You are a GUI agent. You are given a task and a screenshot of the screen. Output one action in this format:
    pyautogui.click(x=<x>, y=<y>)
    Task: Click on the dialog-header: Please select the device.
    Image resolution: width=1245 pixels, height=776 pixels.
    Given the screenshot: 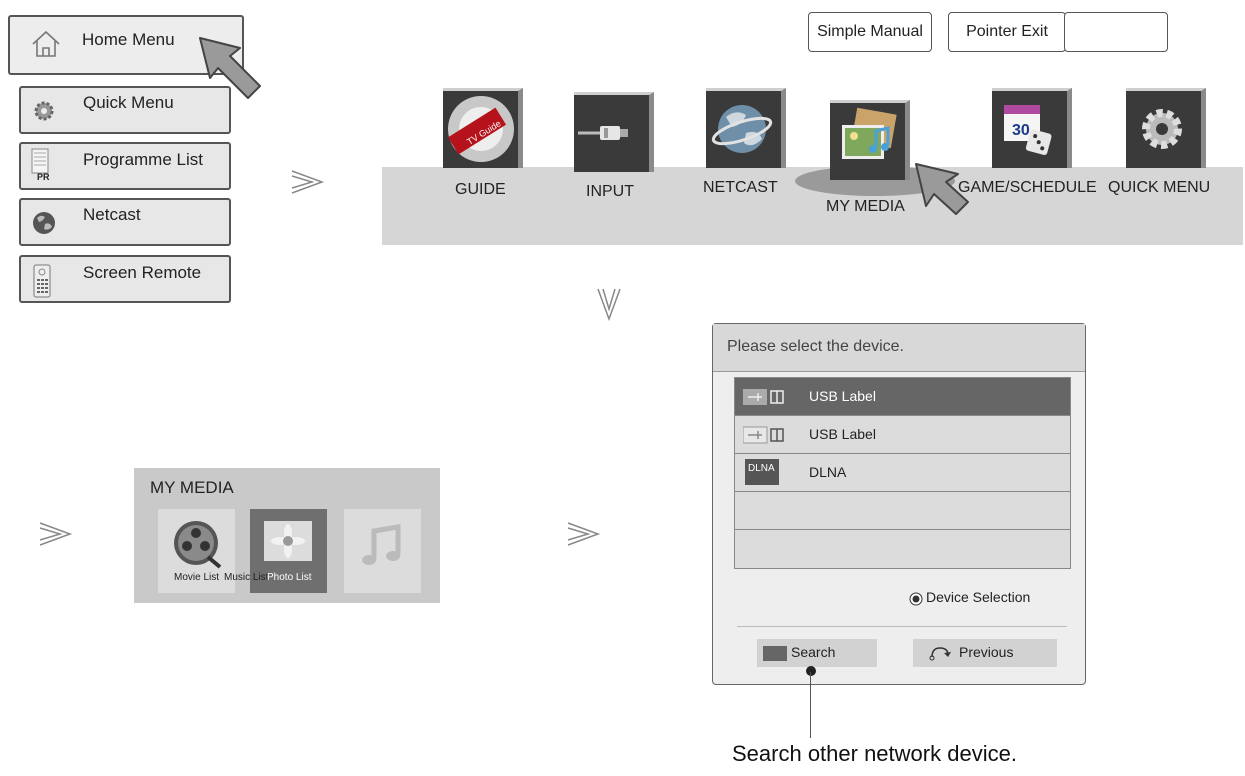 What is the action you would take?
    pyautogui.click(x=899, y=348)
    